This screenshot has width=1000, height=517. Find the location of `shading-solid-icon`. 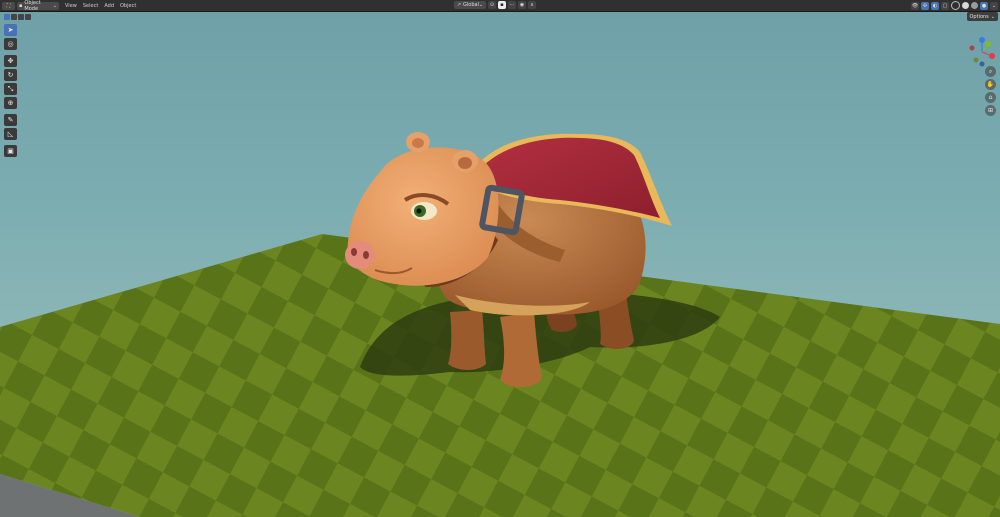

shading-solid-icon is located at coordinates (965, 5).